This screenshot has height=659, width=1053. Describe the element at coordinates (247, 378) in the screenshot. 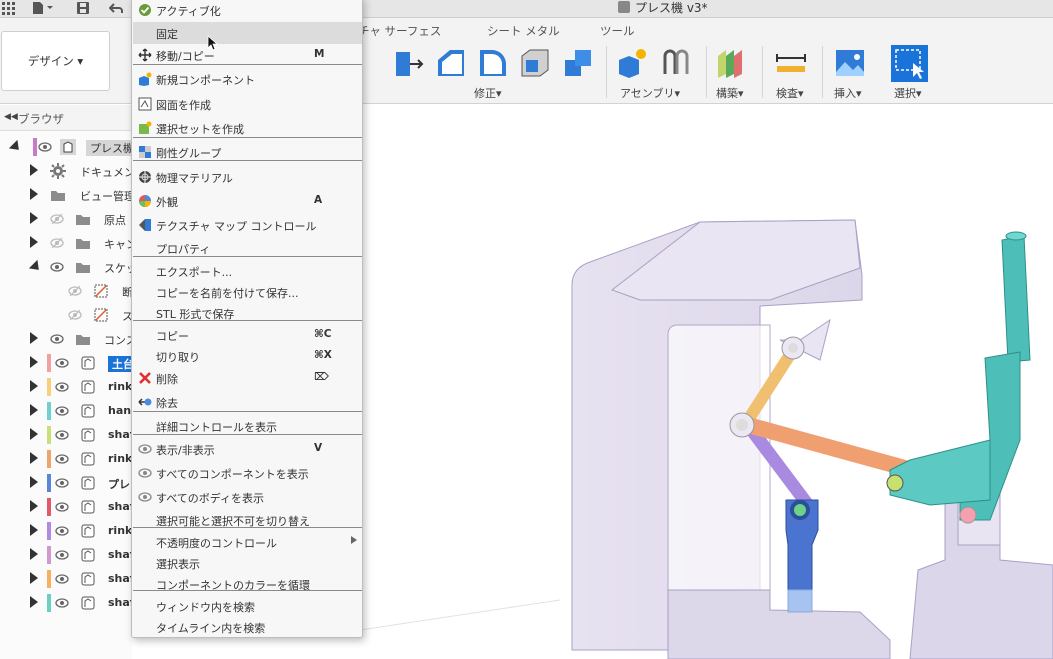

I see `menu-item: 削除 ⌦` at that location.